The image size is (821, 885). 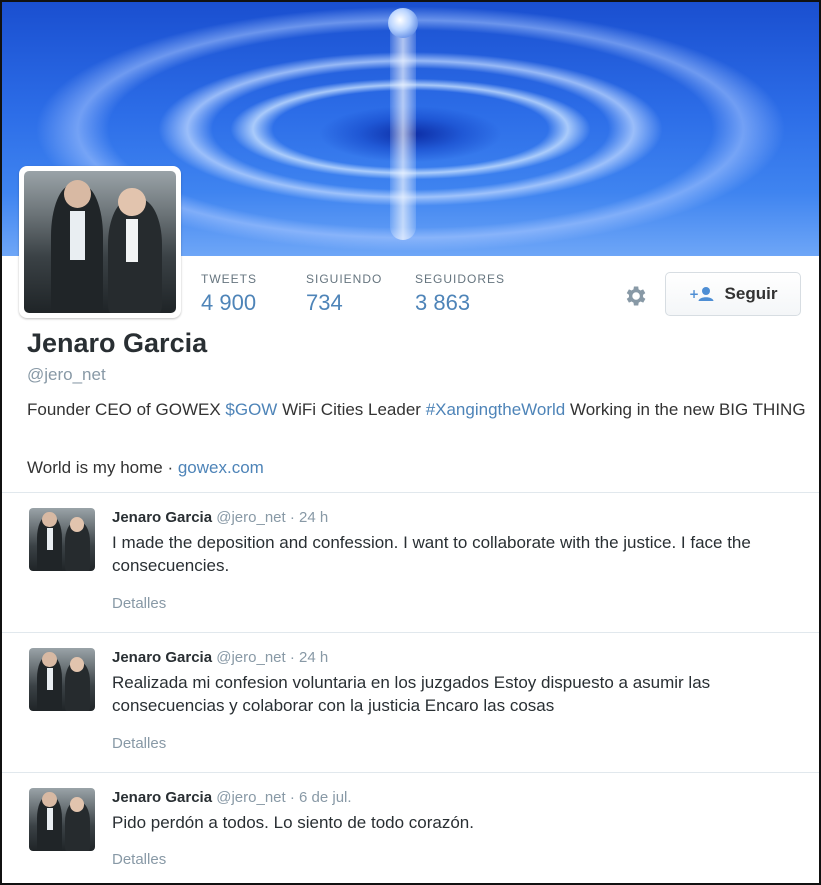 I want to click on profile-location: World is my home, so click(x=95, y=467).